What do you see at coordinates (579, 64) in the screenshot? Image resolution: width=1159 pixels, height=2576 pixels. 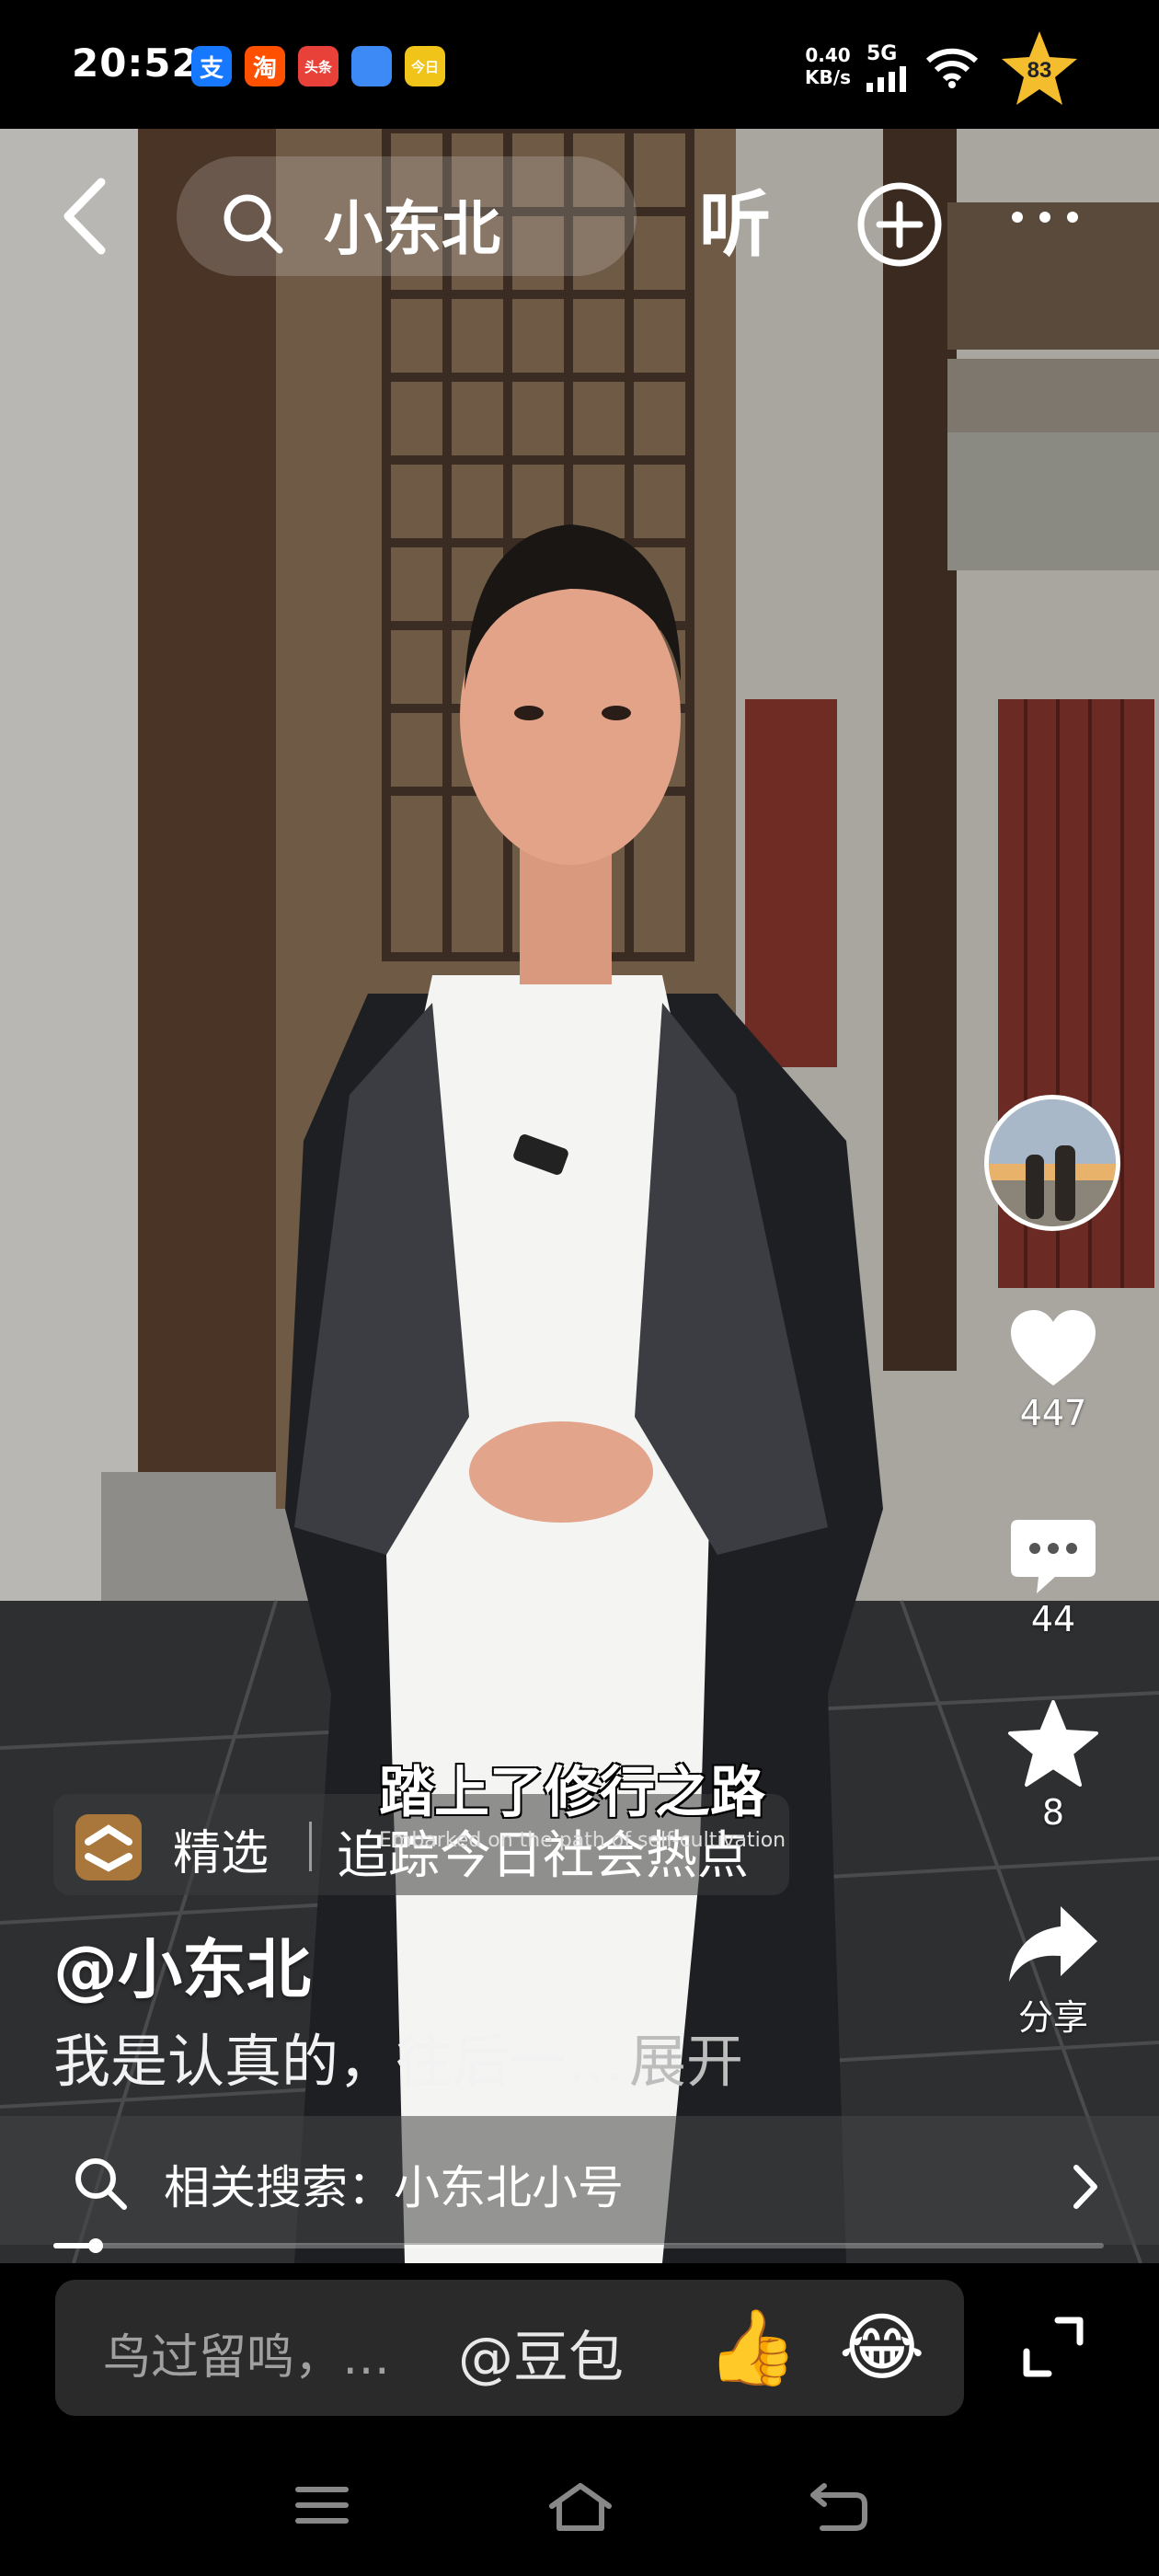 I see `status-bar: 20:52 支淘头条 今日 0.40 KB/s 5G 83` at bounding box center [579, 64].